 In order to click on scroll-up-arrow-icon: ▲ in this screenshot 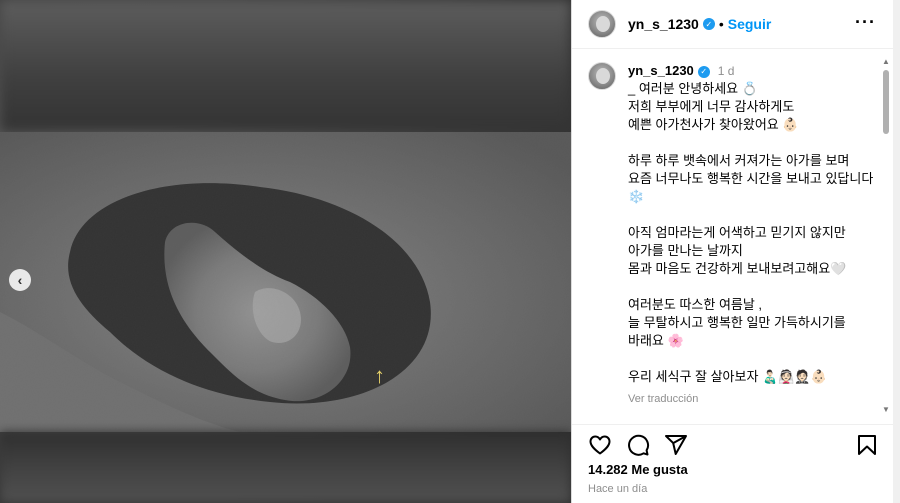, I will do `click(886, 62)`.